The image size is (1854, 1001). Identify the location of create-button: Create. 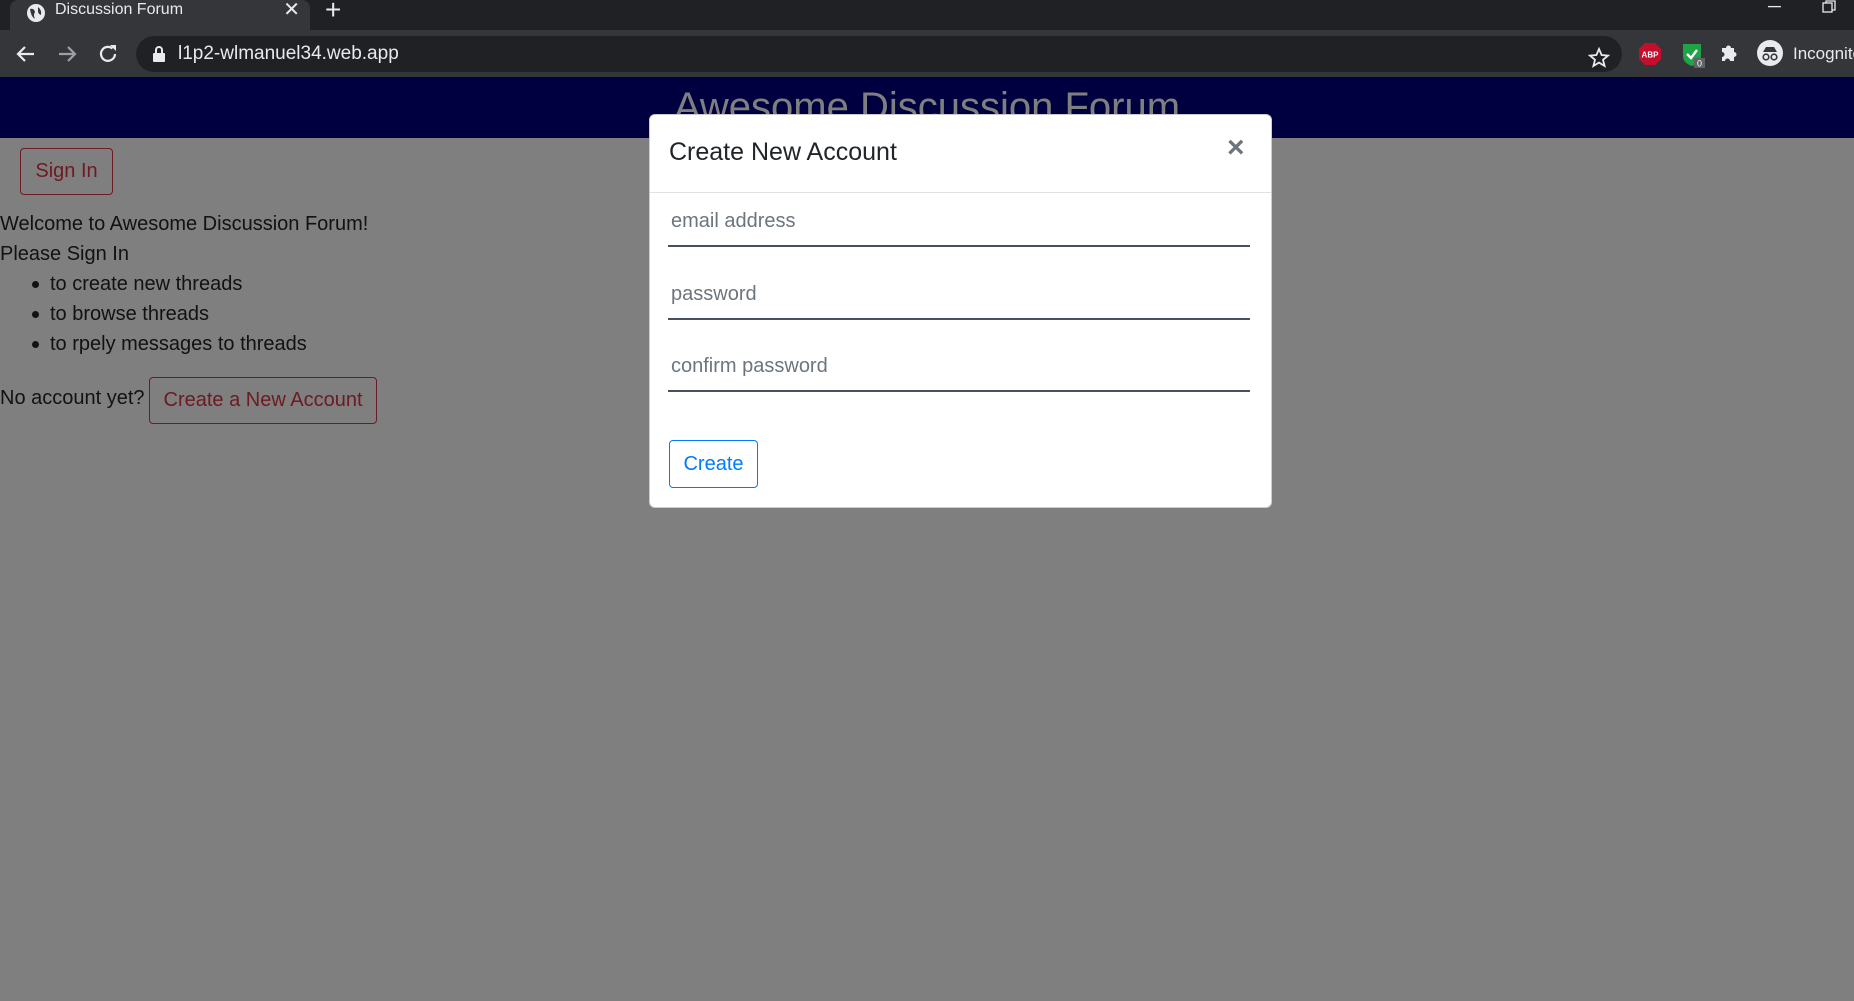
(713, 464).